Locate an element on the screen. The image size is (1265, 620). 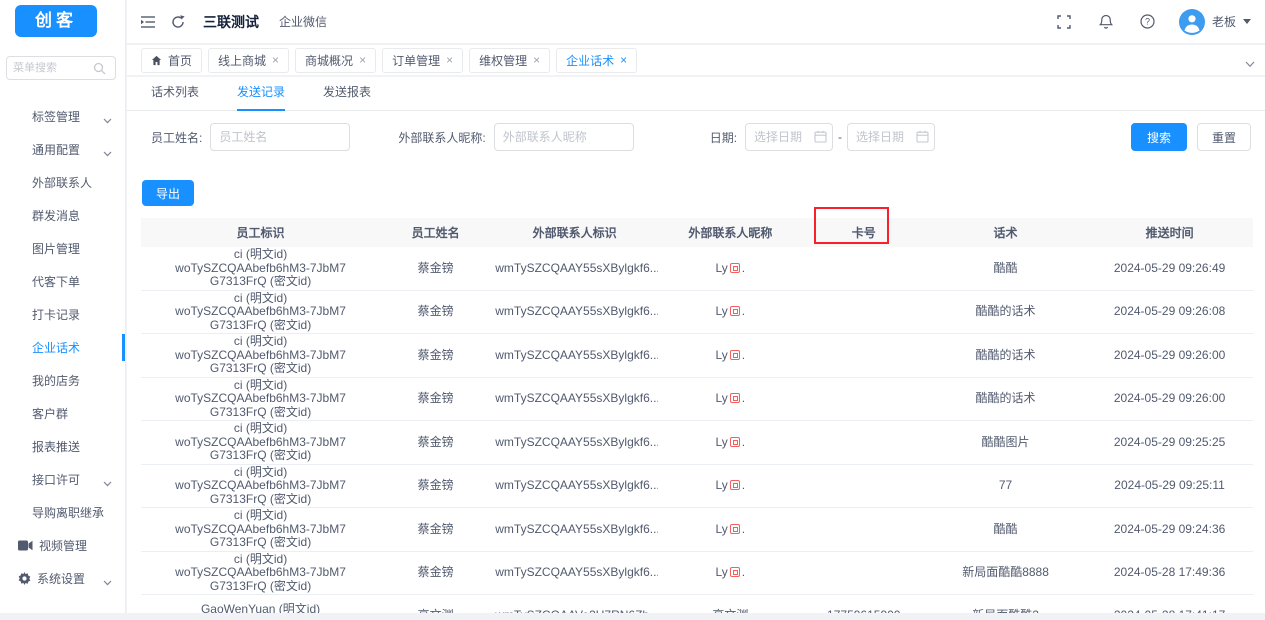
column-header: 卡号 is located at coordinates (863, 232).